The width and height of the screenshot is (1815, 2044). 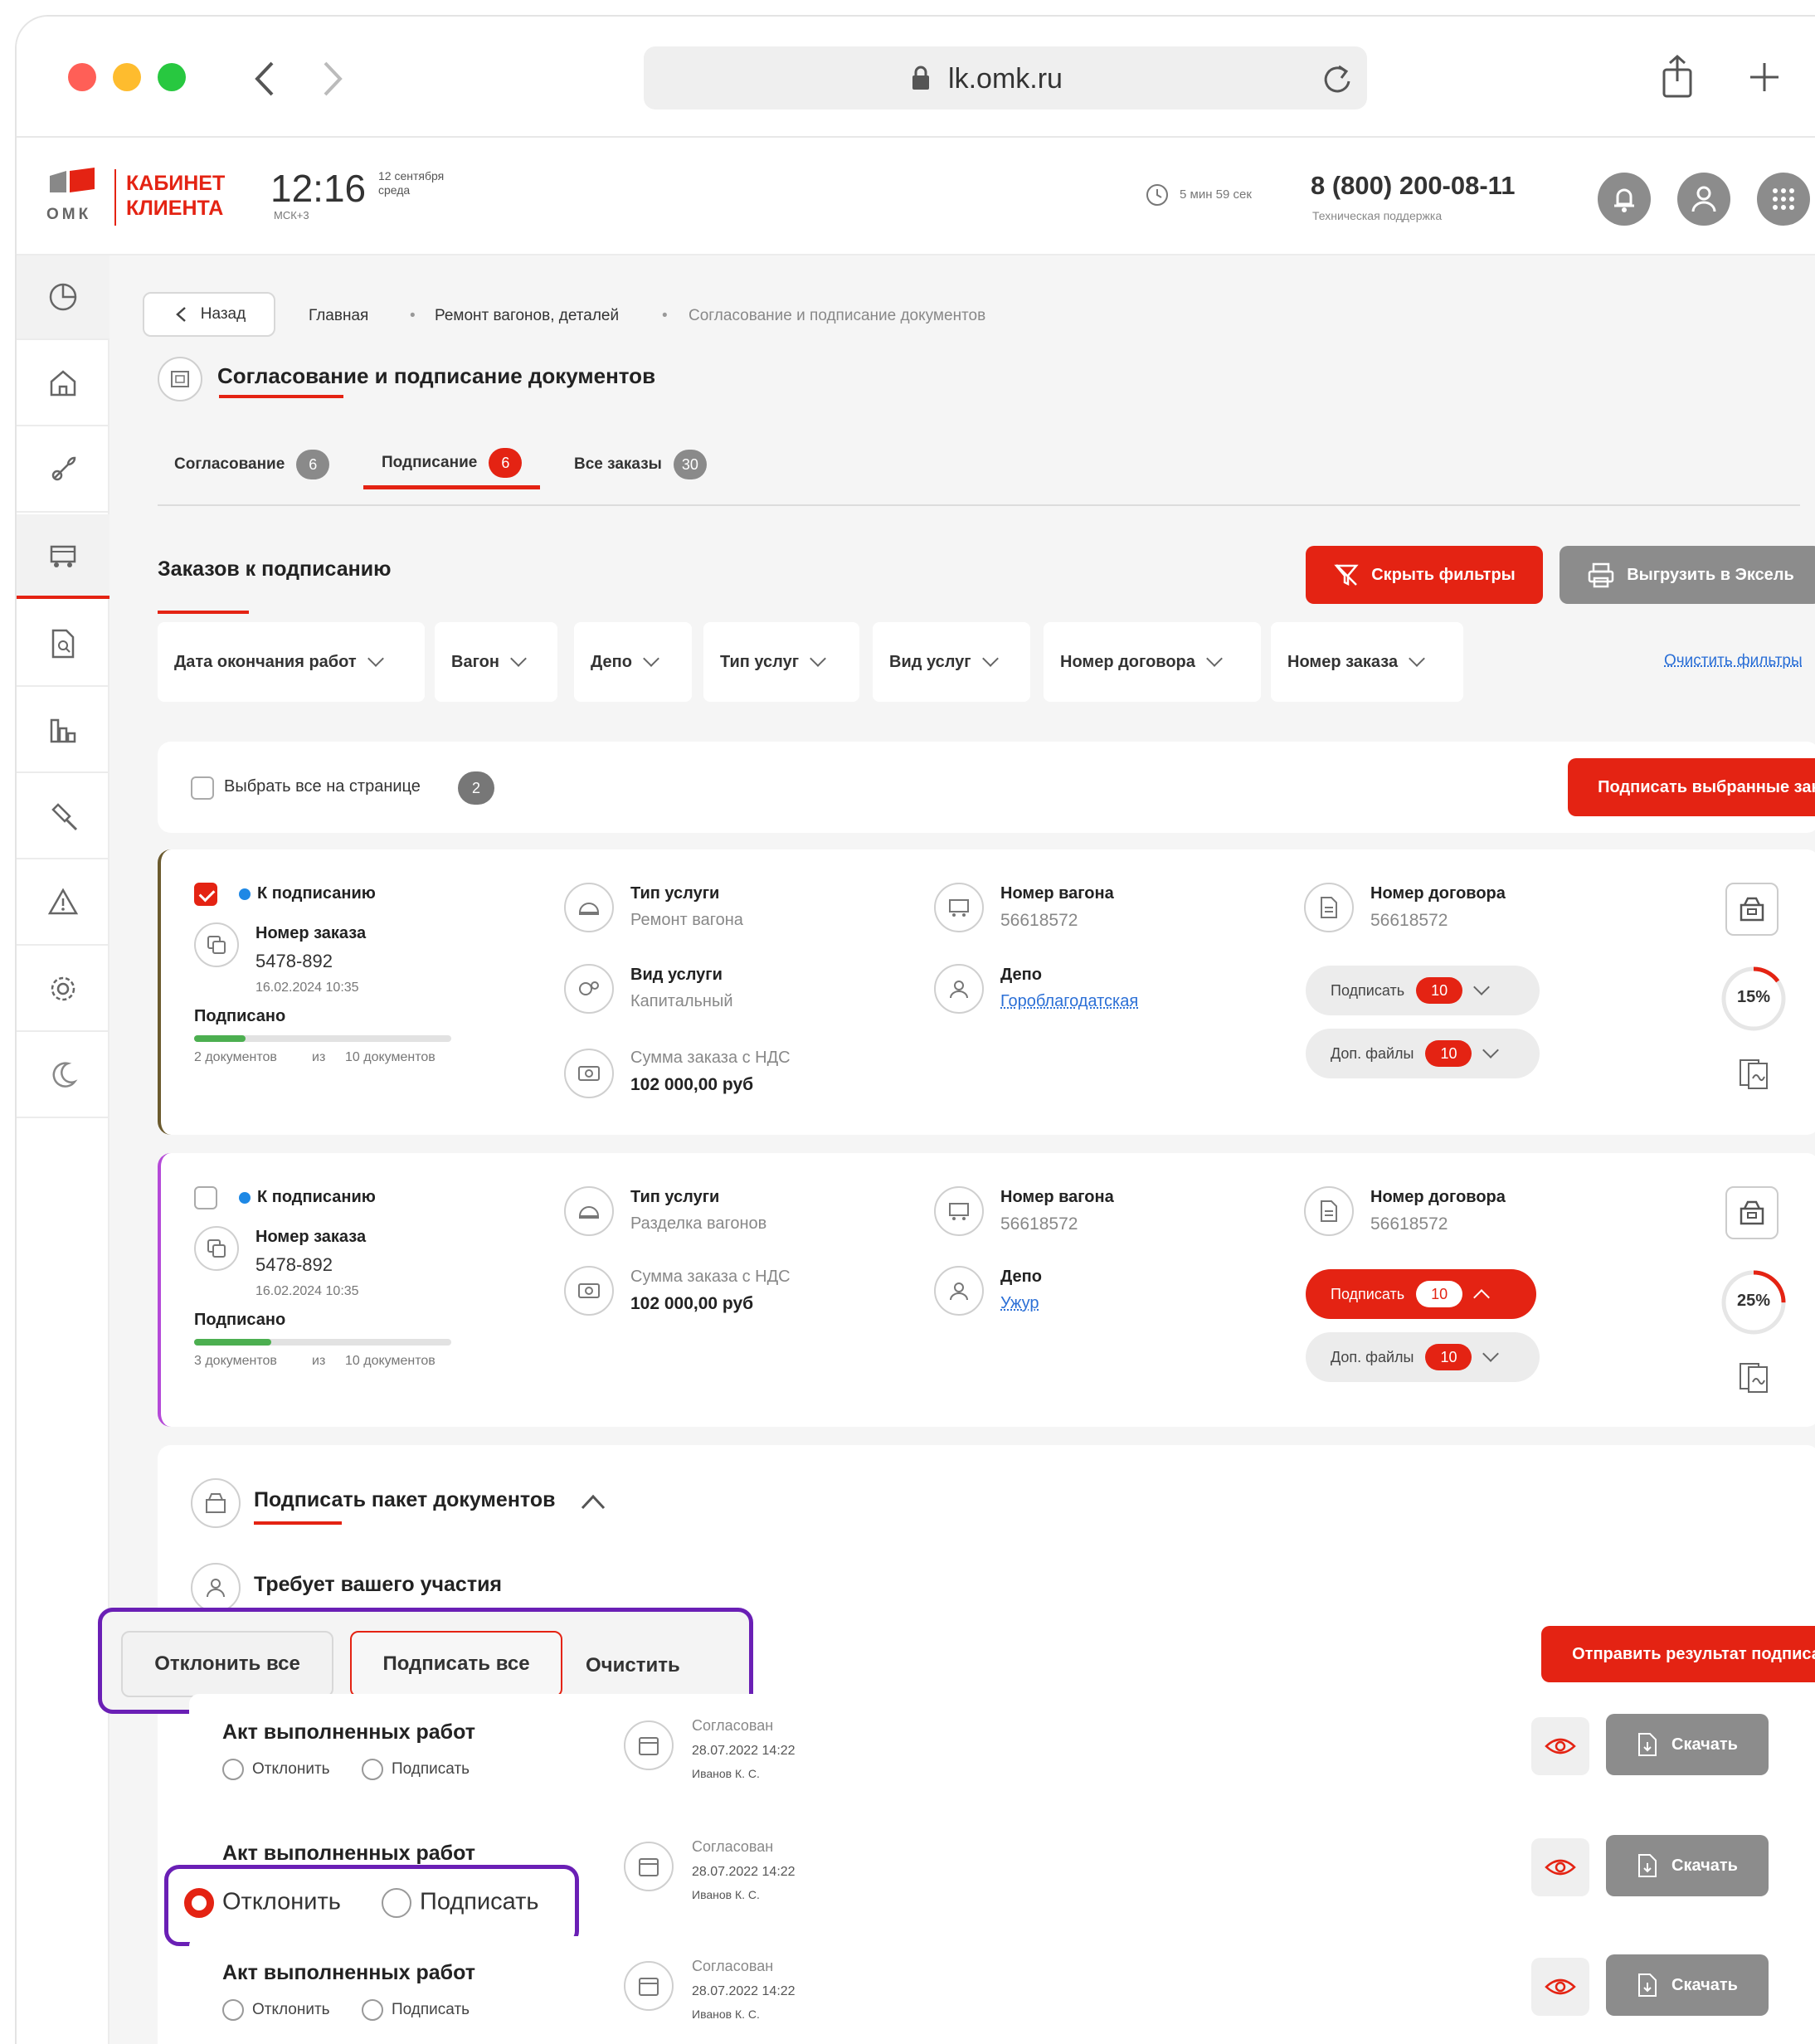 I want to click on forward-arrow-icon, so click(x=331, y=79).